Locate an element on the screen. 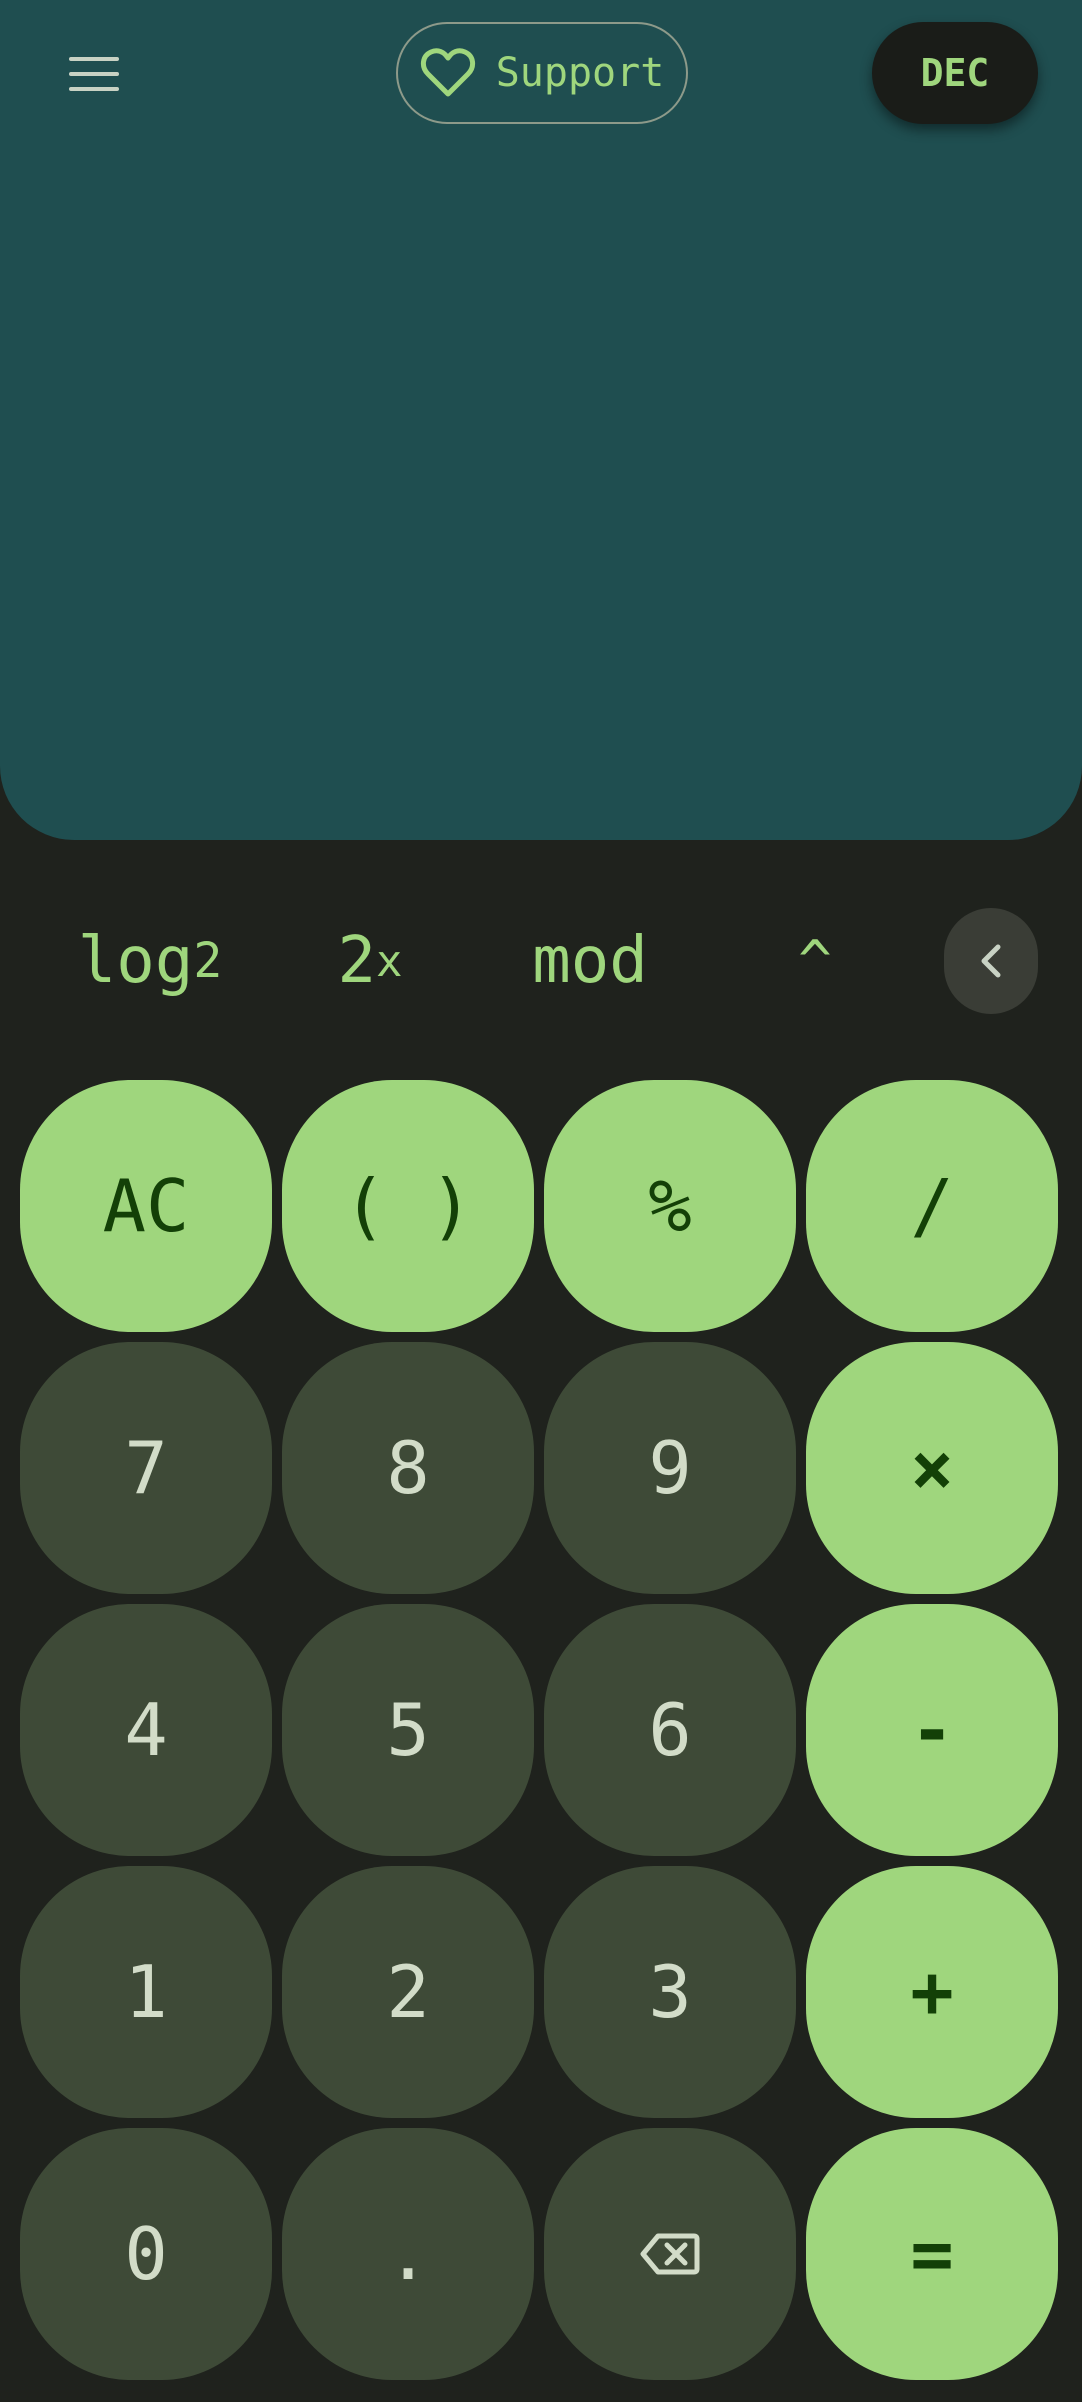  plus-button: + is located at coordinates (932, 1992).